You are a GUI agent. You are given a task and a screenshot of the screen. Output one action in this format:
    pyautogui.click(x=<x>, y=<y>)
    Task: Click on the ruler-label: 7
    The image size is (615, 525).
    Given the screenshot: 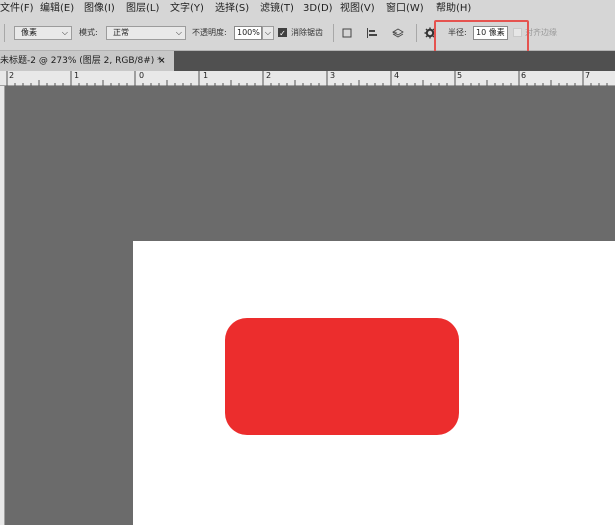 What is the action you would take?
    pyautogui.click(x=588, y=75)
    